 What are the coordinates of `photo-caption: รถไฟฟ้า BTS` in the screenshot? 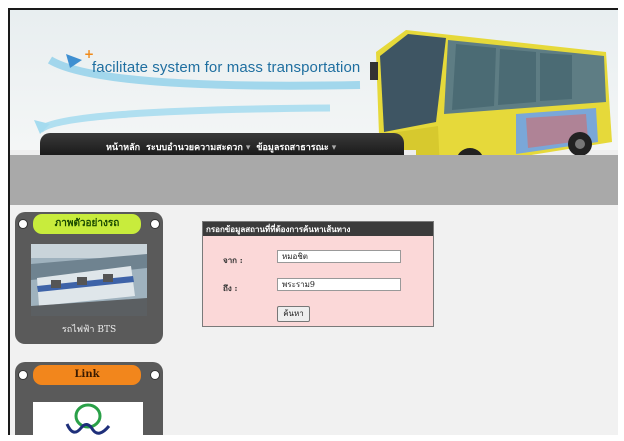 It's located at (89, 330).